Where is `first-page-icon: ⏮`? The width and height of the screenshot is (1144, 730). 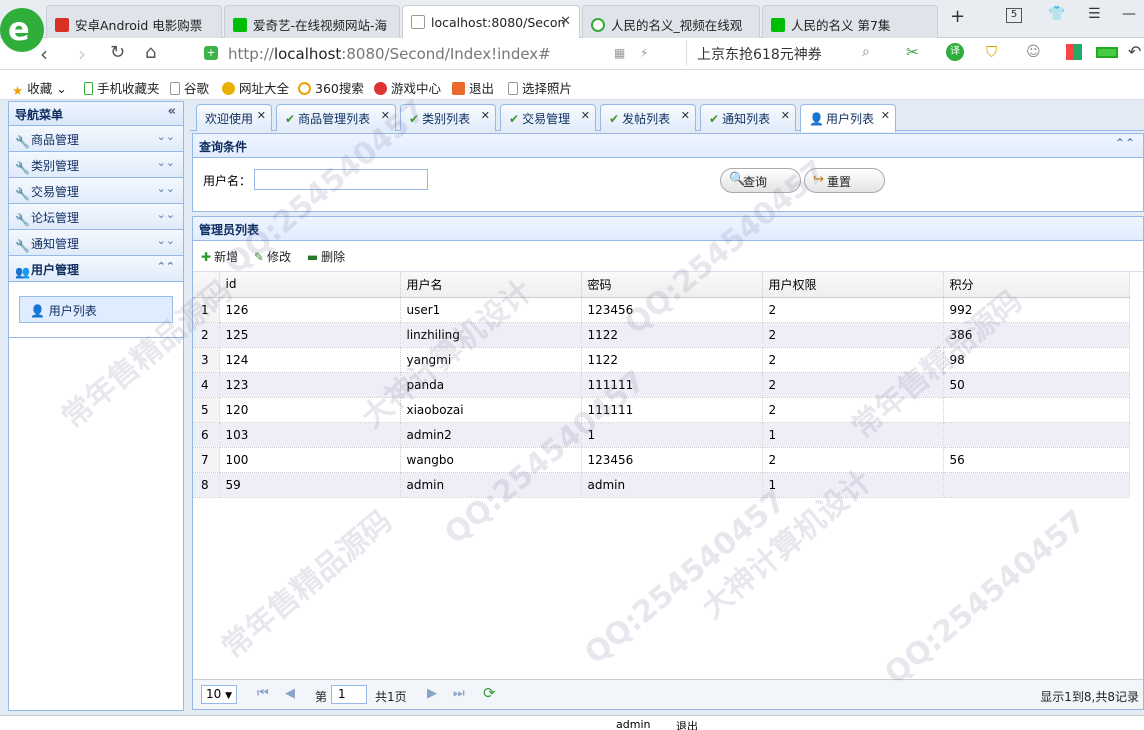
first-page-icon: ⏮ is located at coordinates (263, 693).